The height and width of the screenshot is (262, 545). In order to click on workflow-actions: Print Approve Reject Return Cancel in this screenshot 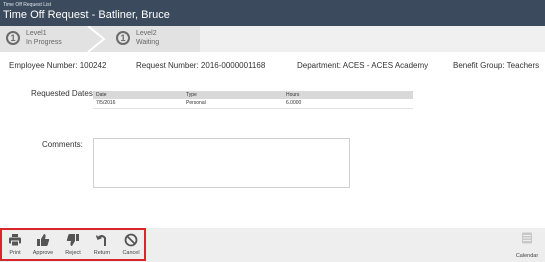, I will do `click(73, 244)`.